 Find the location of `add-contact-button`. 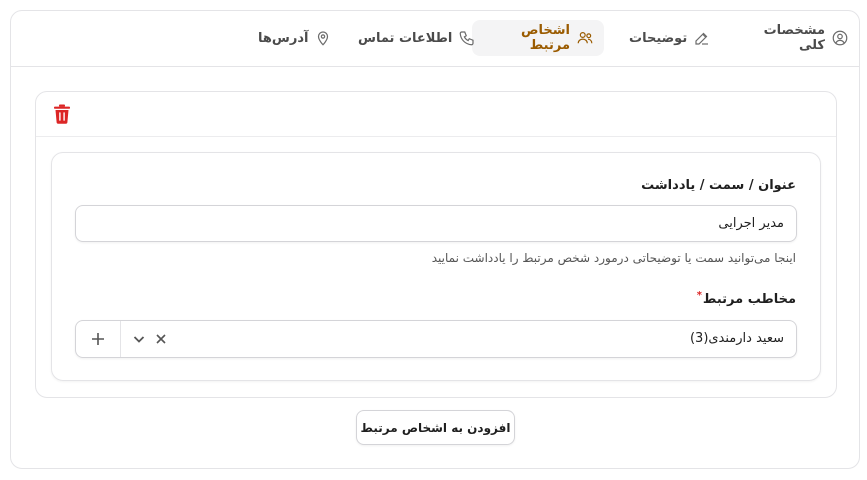

add-contact-button is located at coordinates (98, 339).